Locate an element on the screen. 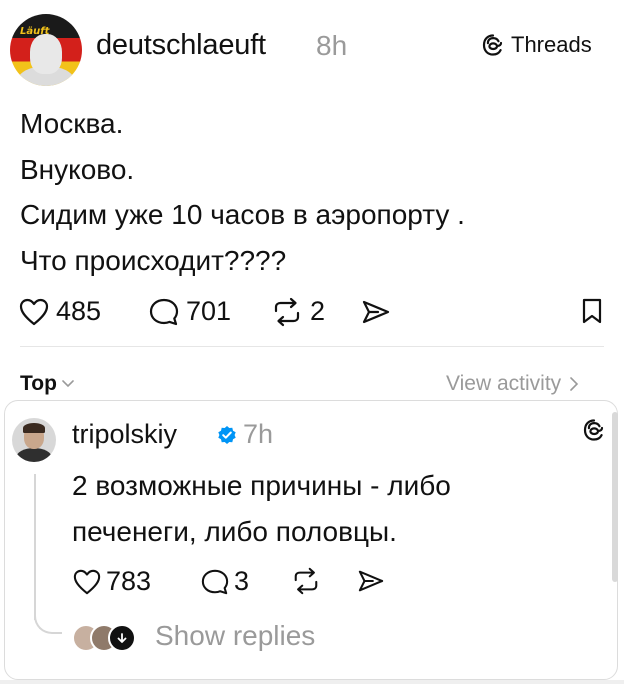  comment-count: 701 is located at coordinates (209, 311).